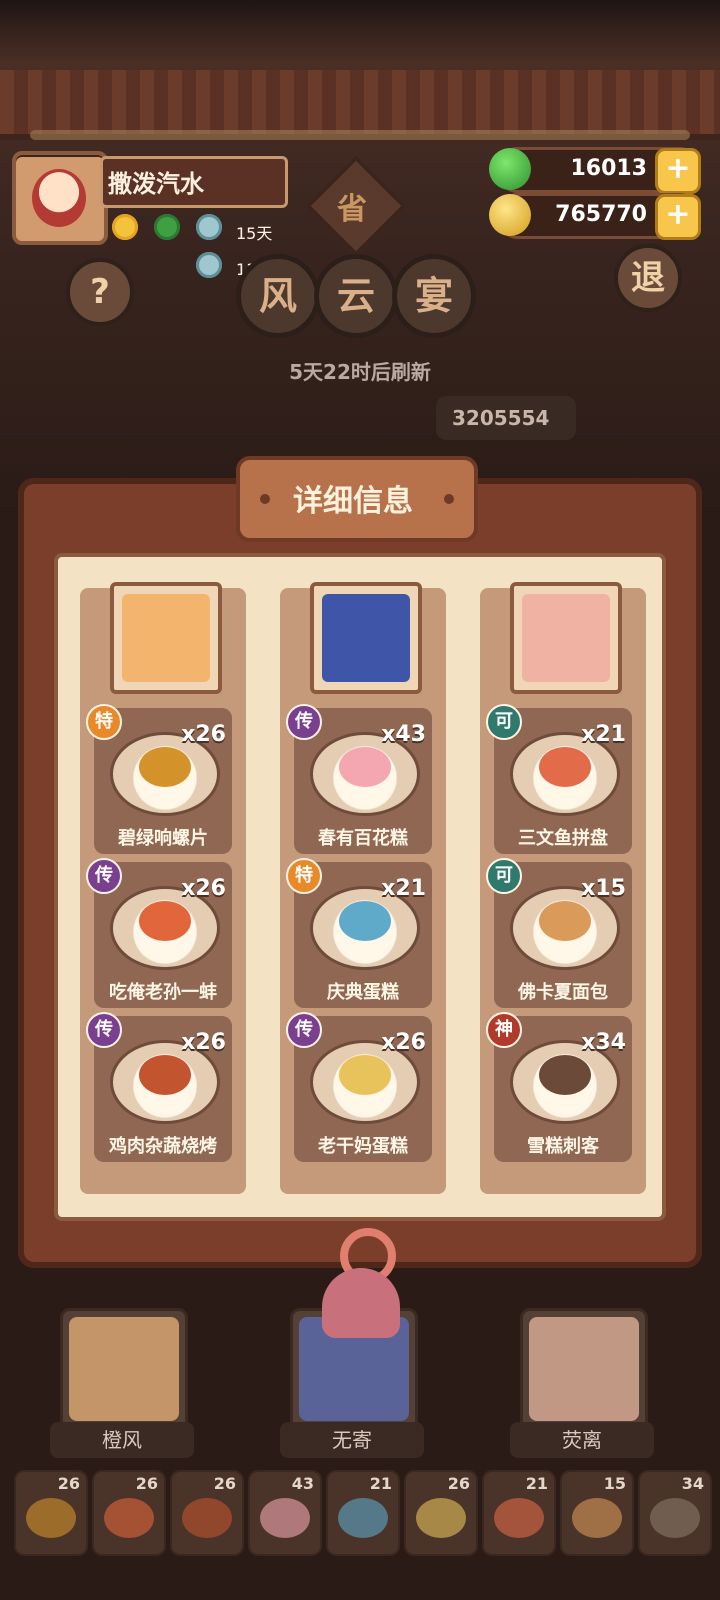 The height and width of the screenshot is (1600, 720). Describe the element at coordinates (363, 1146) in the screenshot. I see `item-name: 老干妈蛋糕` at that location.